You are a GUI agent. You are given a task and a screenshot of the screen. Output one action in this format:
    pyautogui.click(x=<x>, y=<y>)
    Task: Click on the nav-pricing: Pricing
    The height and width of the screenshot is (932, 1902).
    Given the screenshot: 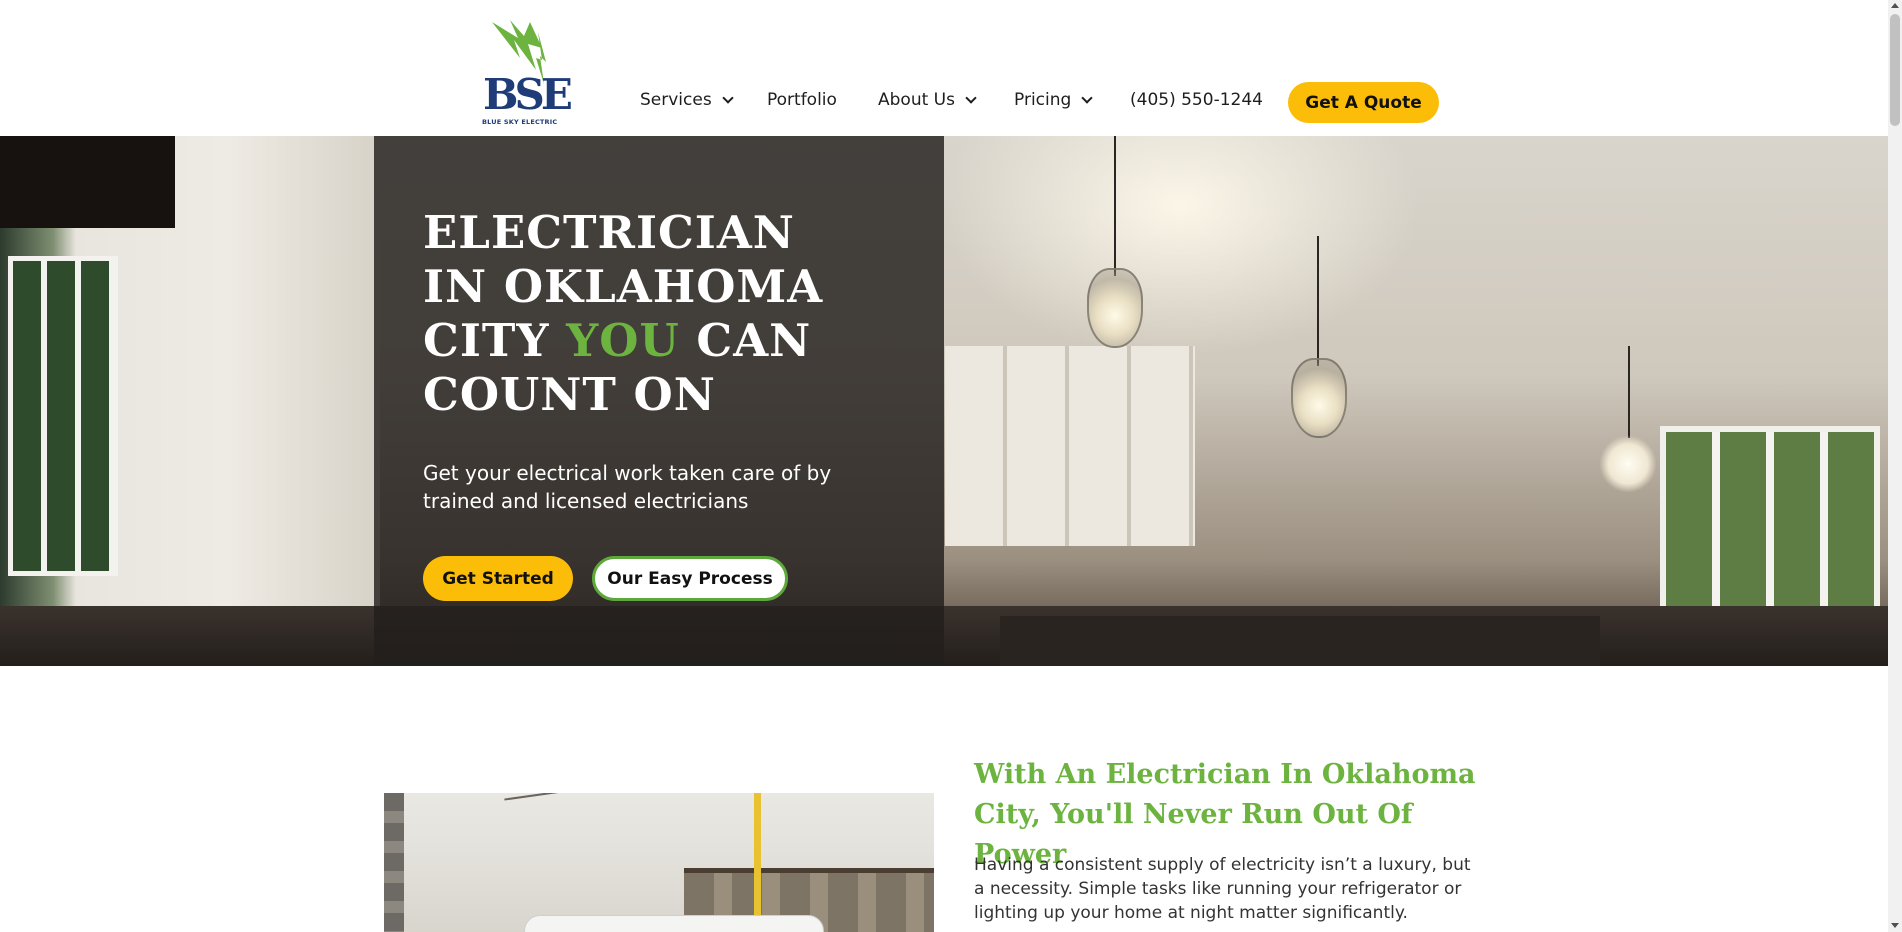 What is the action you would take?
    pyautogui.click(x=1053, y=100)
    